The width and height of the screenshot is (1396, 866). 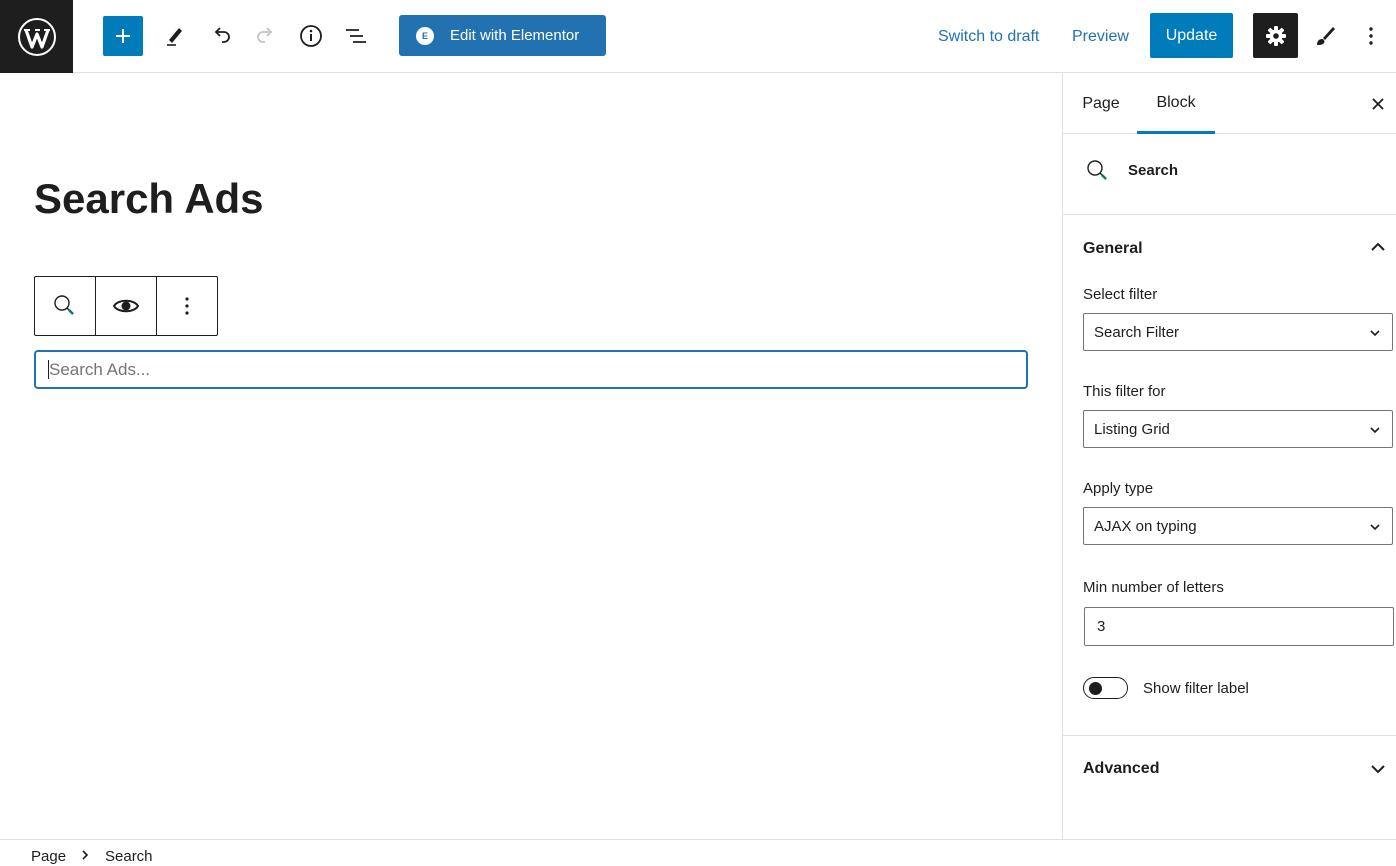 I want to click on chevron-right-icon, so click(x=85, y=855).